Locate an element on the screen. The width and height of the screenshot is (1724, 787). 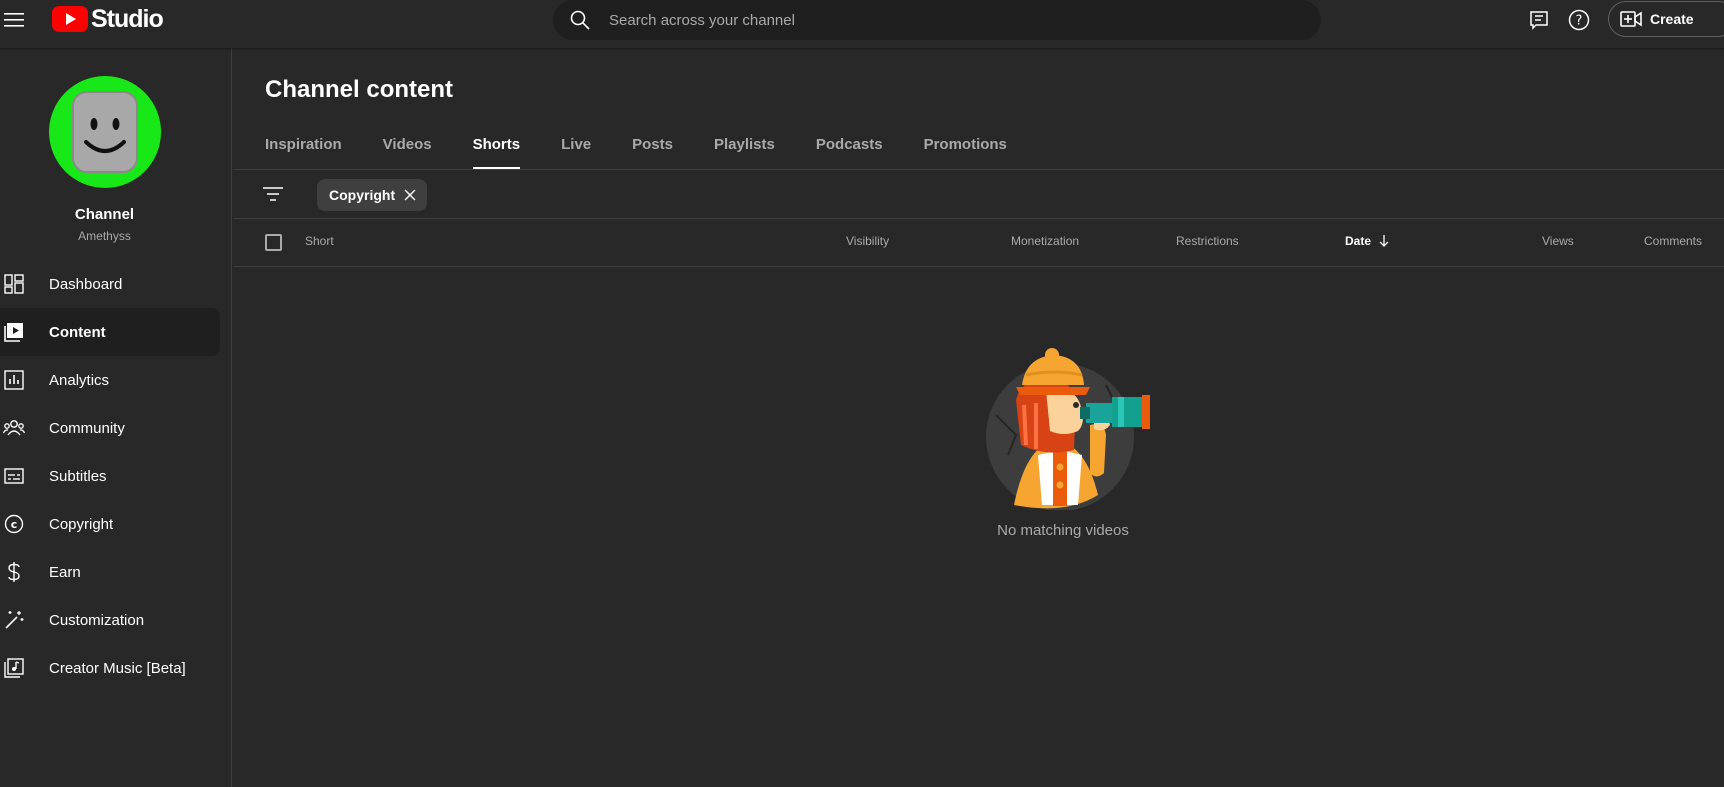
avatar-face-icon is located at coordinates (105, 132).